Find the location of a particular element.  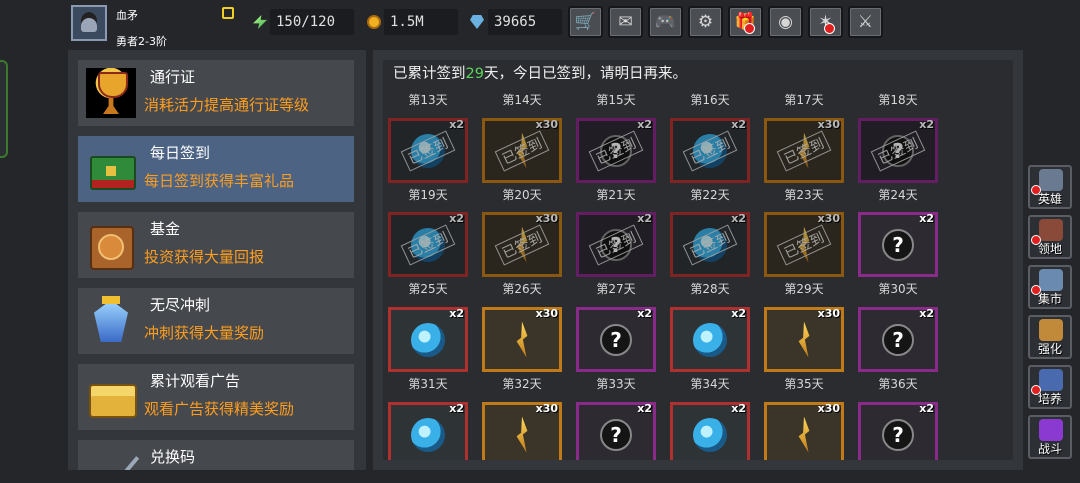

crossed-swords-icon: ⚔ is located at coordinates (865, 22).